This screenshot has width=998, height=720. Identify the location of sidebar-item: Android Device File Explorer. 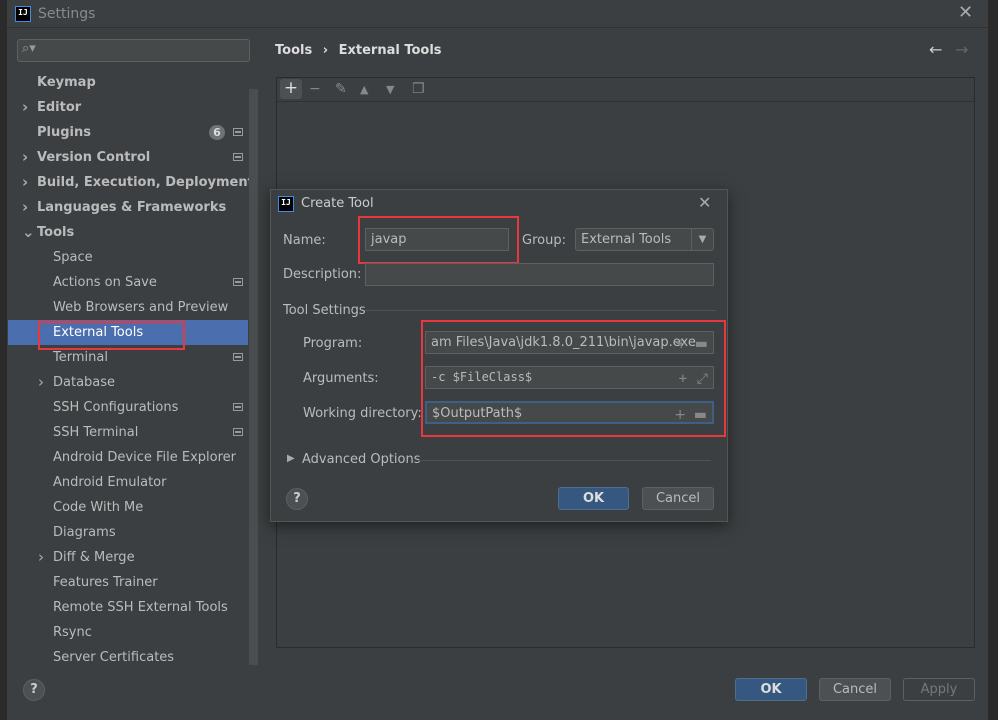
(128, 457).